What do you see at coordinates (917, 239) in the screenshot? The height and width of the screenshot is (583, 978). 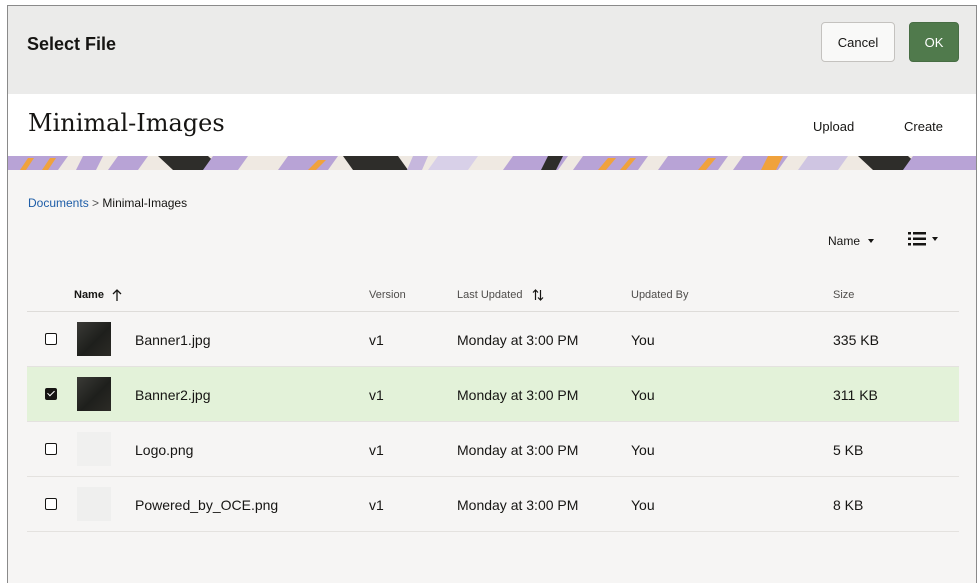 I see `list-view-icon` at bounding box center [917, 239].